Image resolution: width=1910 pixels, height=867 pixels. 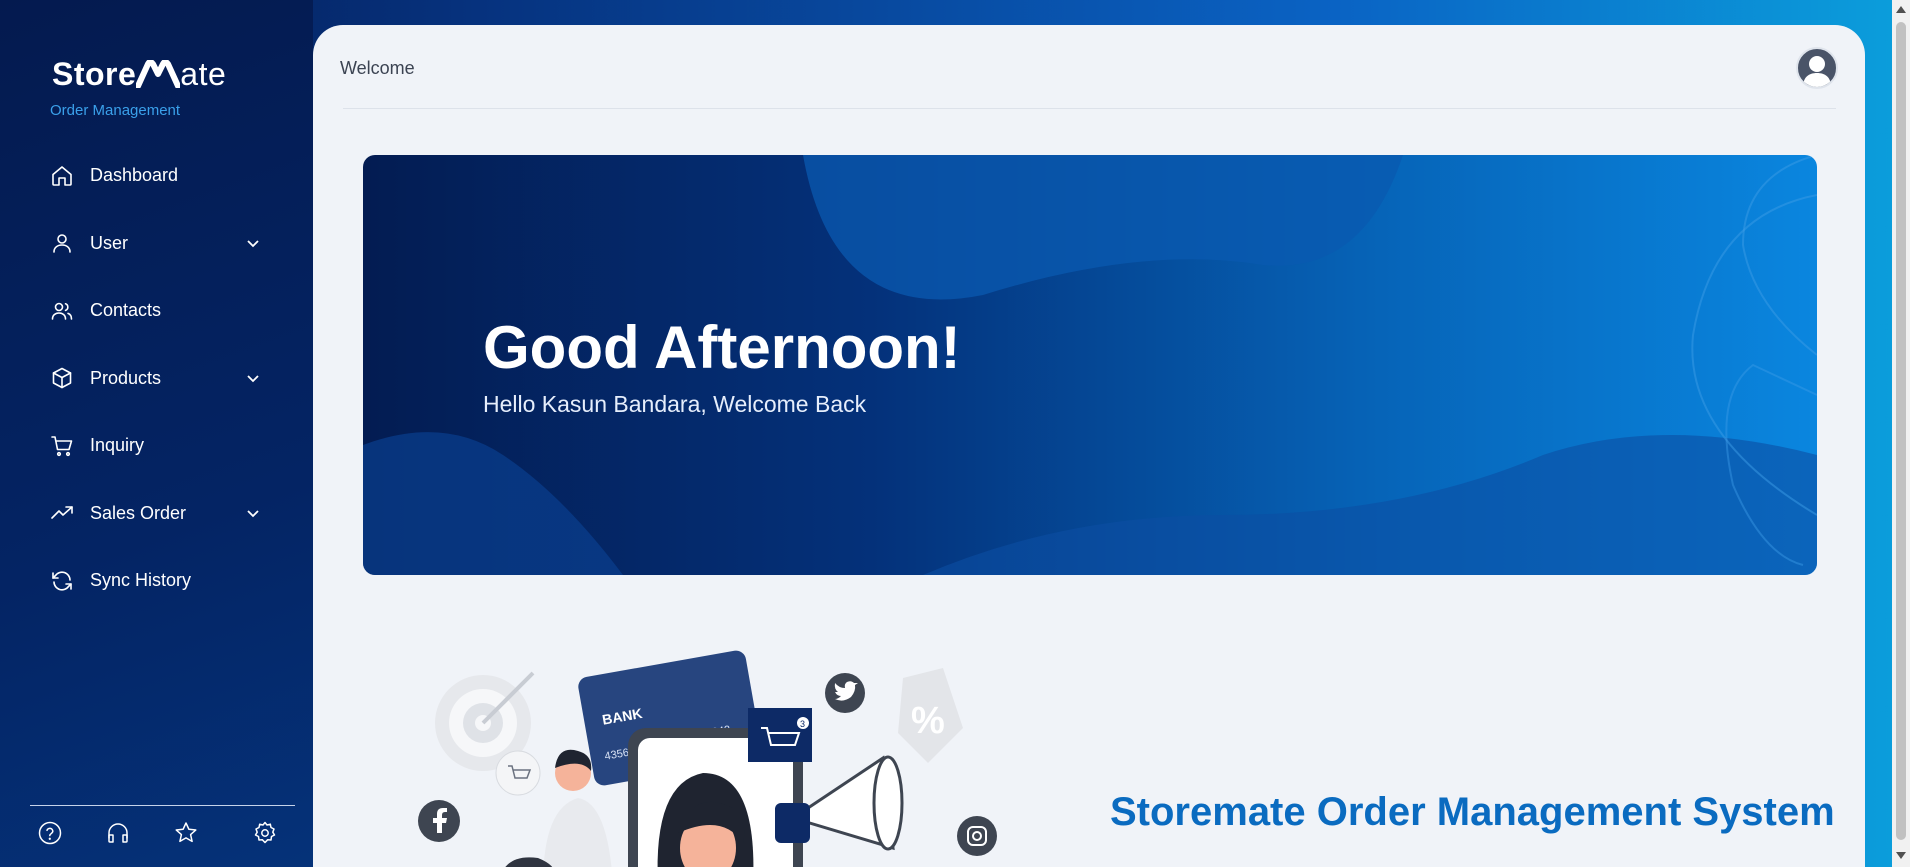 What do you see at coordinates (62, 176) in the screenshot?
I see `home-icon` at bounding box center [62, 176].